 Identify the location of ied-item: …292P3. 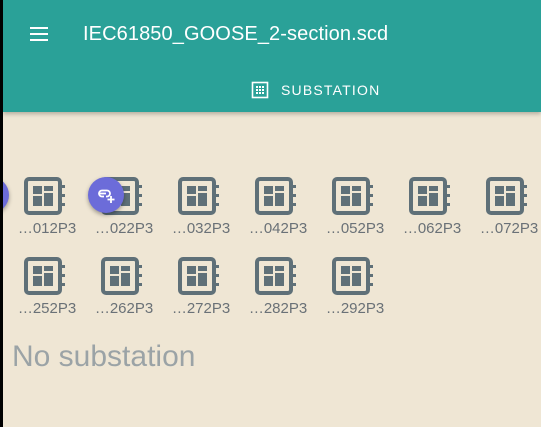
(351, 288).